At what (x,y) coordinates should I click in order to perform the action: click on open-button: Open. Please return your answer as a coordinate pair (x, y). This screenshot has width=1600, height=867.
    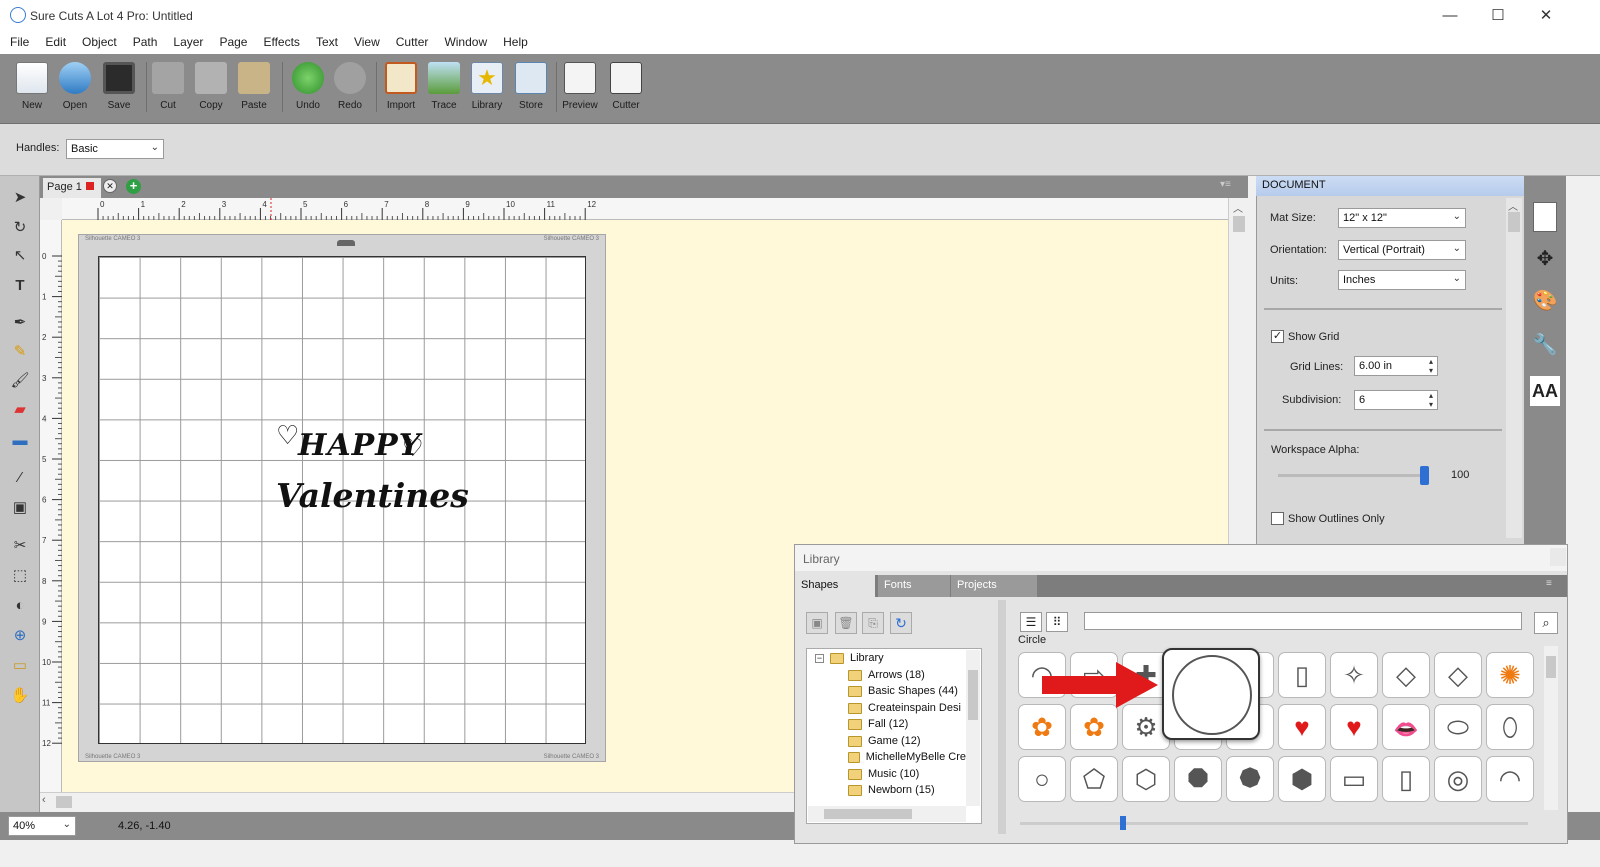
    Looking at the image, I should click on (75, 90).